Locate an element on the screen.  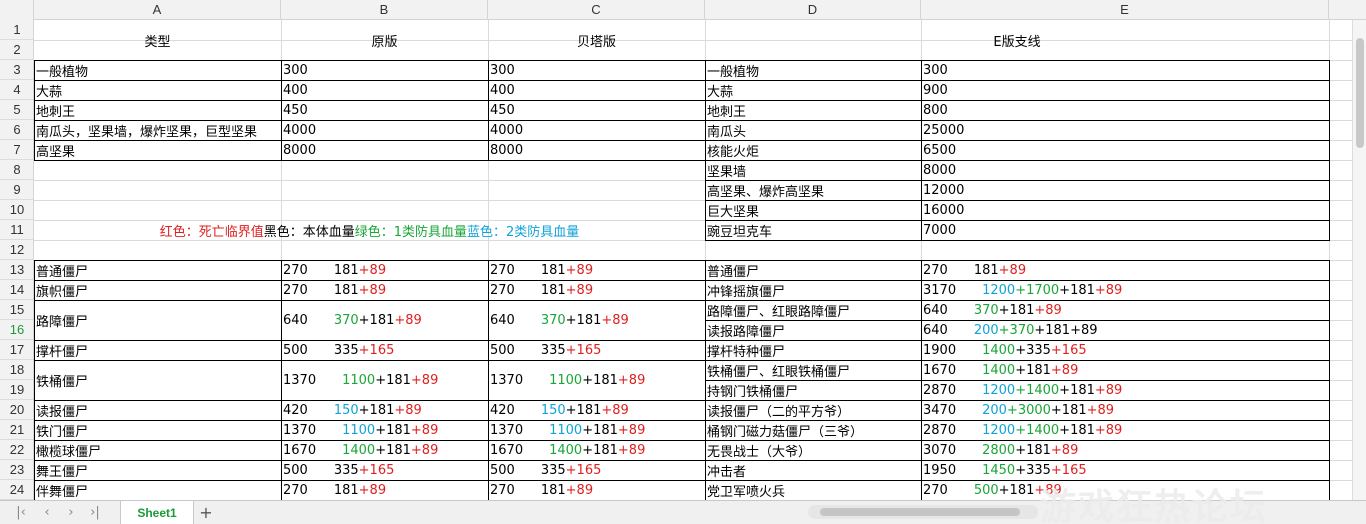
plant-name-cell: 南瓜头，坚果墙，爆炸坚果，巨型坚果 is located at coordinates (158, 130).